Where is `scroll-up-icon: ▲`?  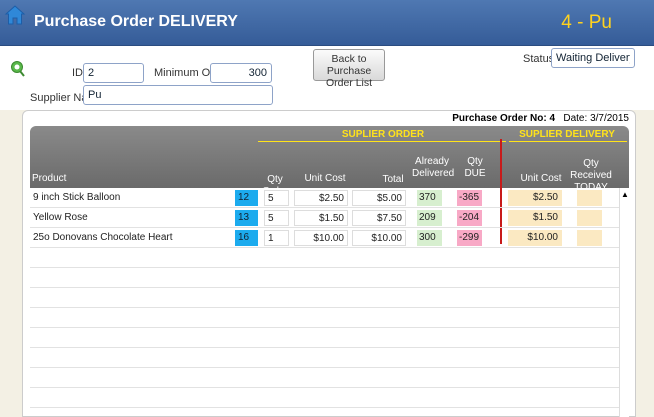 scroll-up-icon: ▲ is located at coordinates (625, 194).